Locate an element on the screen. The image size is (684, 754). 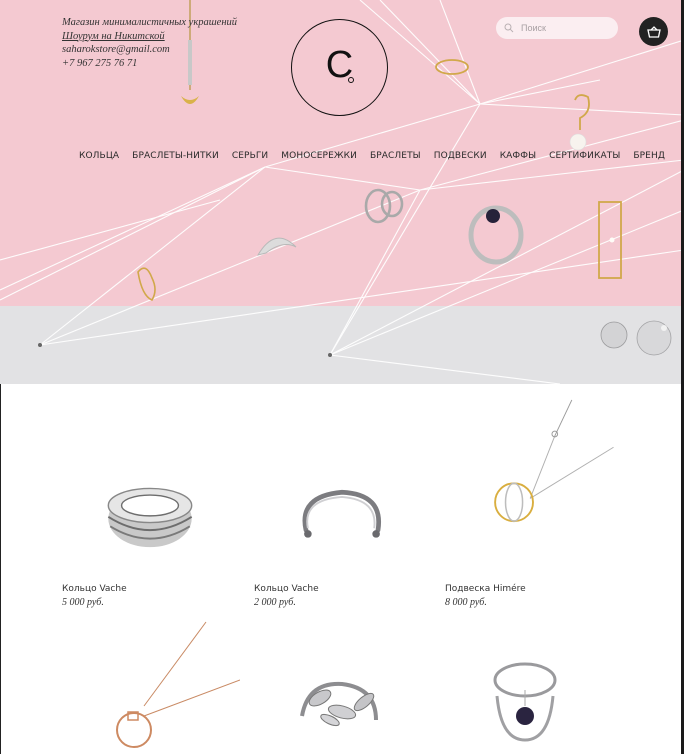
nav-item-earrings: СЕРЬГИ is located at coordinates (250, 156).